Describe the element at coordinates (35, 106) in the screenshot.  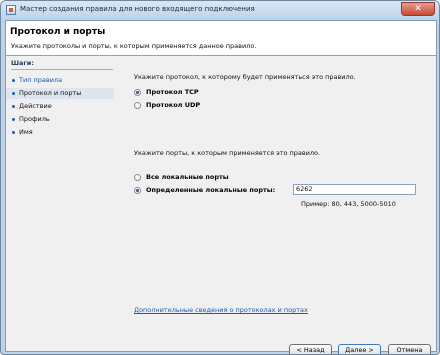
I see `step-label: Действие` at that location.